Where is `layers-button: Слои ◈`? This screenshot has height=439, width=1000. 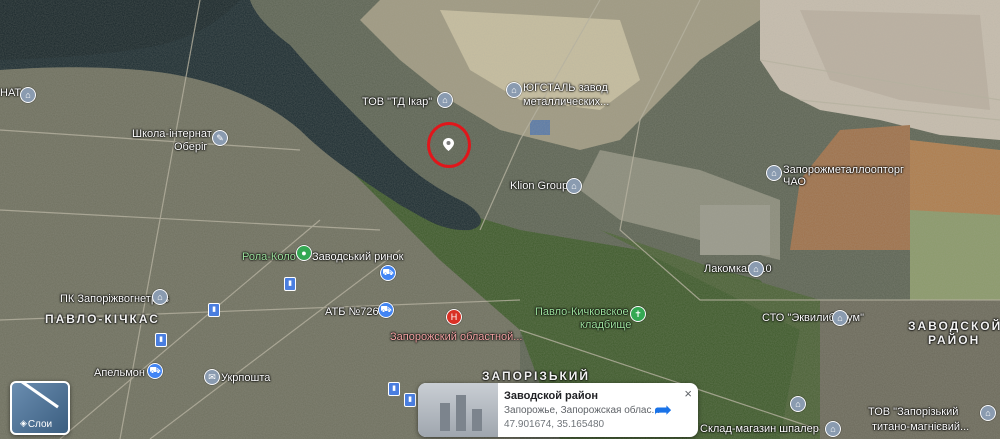
layers-button: Слои ◈ is located at coordinates (40, 408).